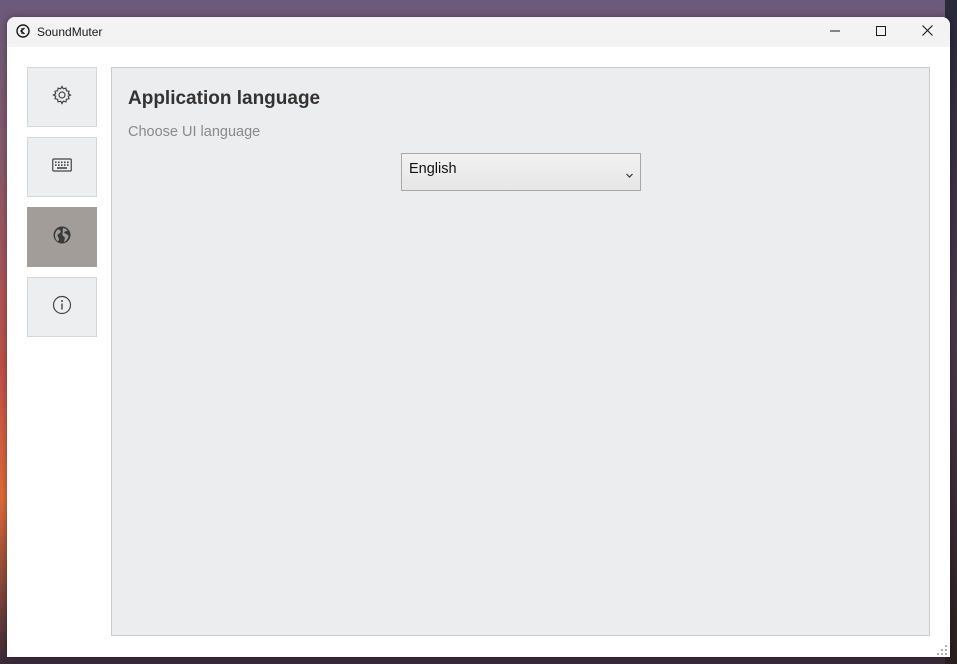 The height and width of the screenshot is (664, 957). I want to click on maximize-icon, so click(881, 32).